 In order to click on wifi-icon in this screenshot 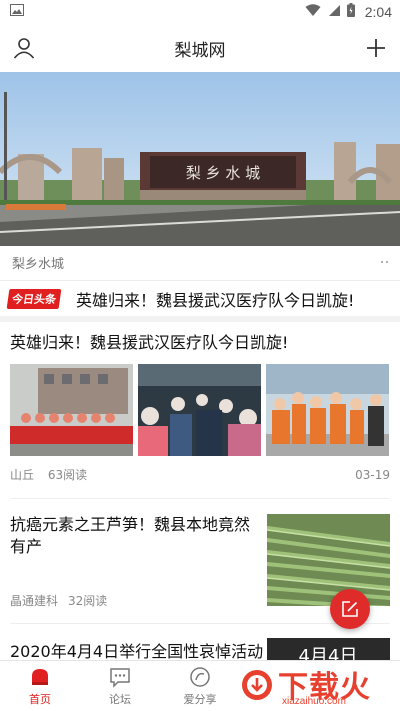, I will do `click(313, 12)`.